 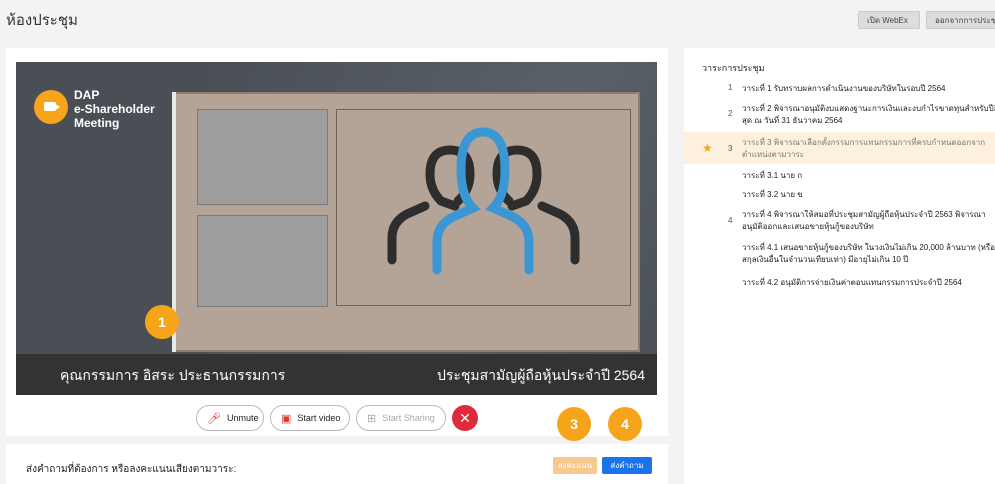 What do you see at coordinates (173, 375) in the screenshot?
I see `speaker-name: คุณกรรมการ อิสระ ประธานกรรมการ` at bounding box center [173, 375].